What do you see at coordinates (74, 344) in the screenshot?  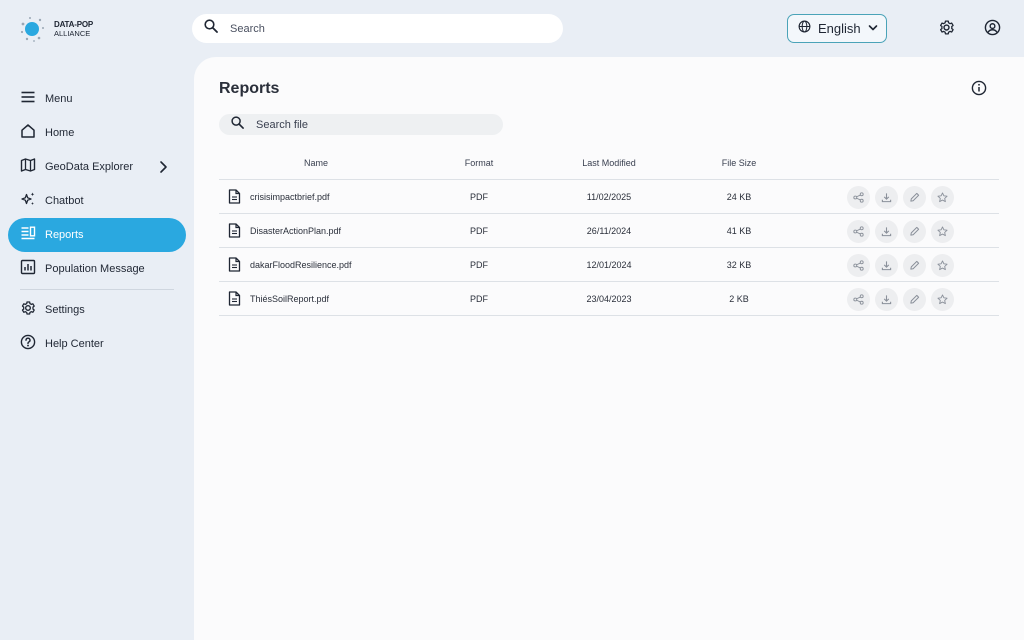 I see `sidebar-item-label: Help Center` at bounding box center [74, 344].